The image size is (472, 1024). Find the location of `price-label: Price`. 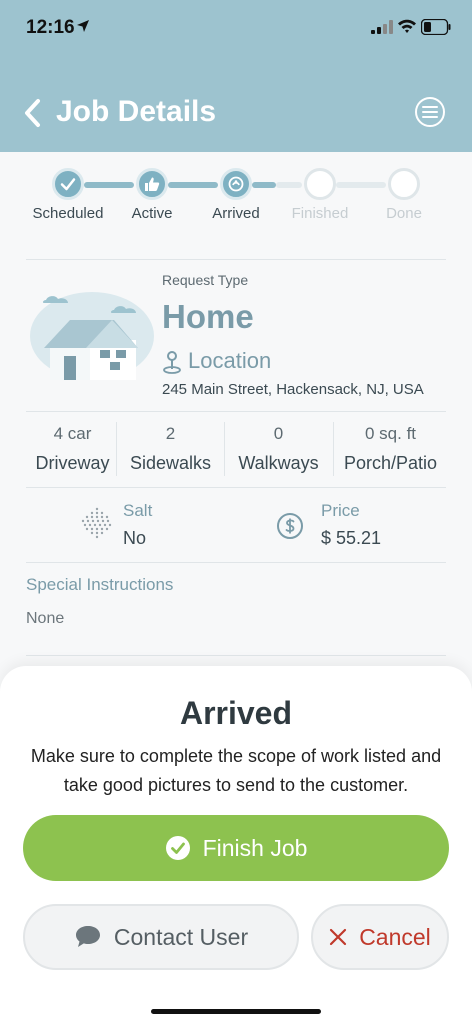

price-label: Price is located at coordinates (340, 510).